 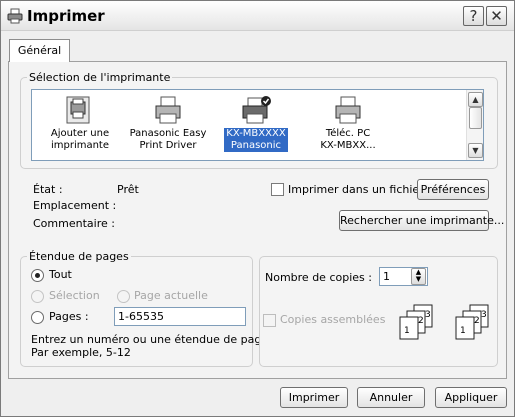 What do you see at coordinates (314, 397) in the screenshot?
I see `print-button: Imprimer` at bounding box center [314, 397].